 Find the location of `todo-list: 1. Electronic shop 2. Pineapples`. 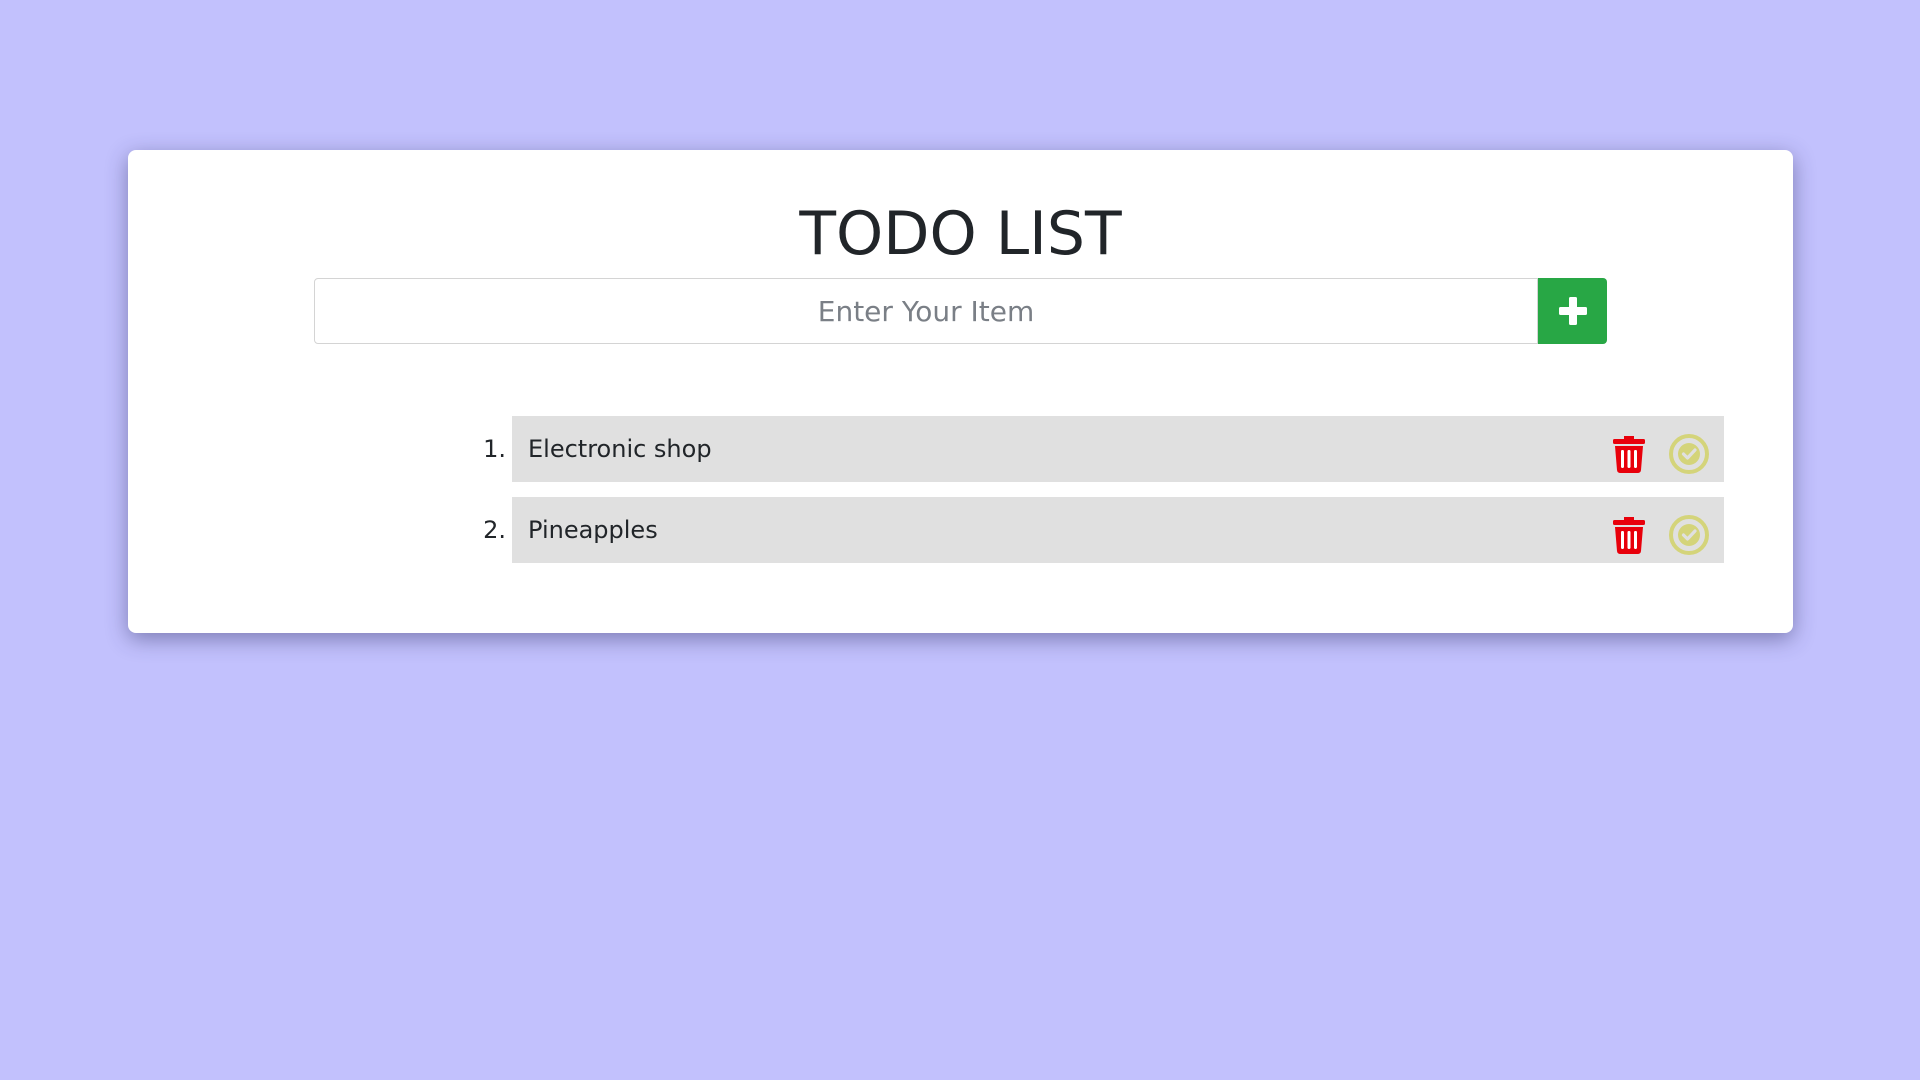

todo-list: 1. Electronic shop 2. Pineapples is located at coordinates (1054, 497).